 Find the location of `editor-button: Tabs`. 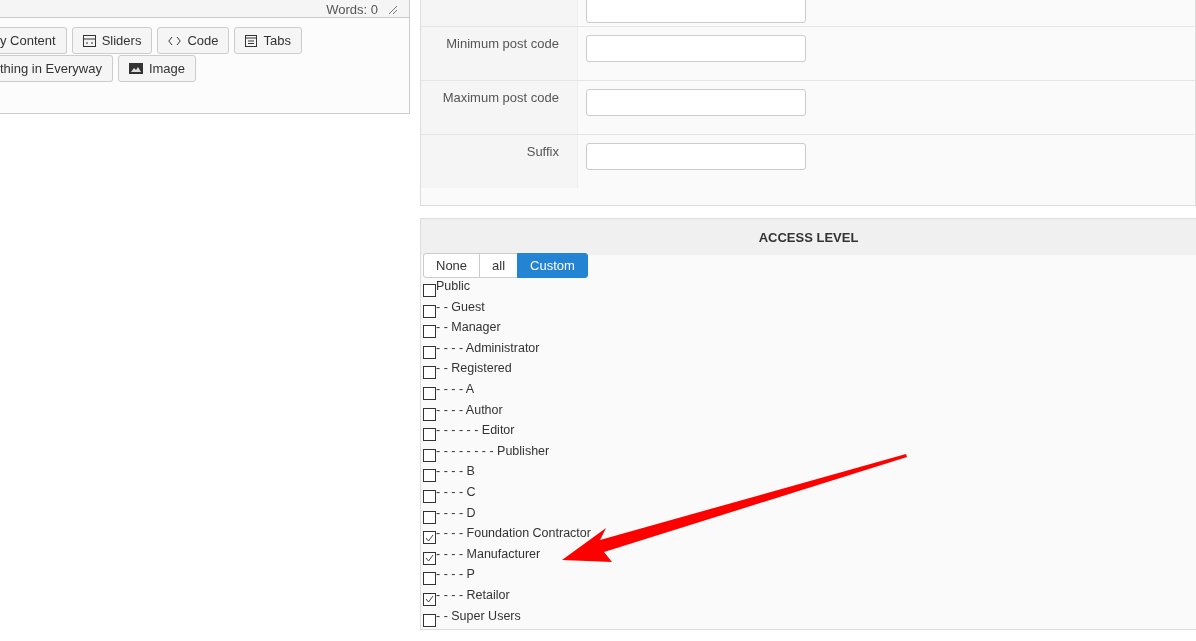

editor-button: Tabs is located at coordinates (268, 40).